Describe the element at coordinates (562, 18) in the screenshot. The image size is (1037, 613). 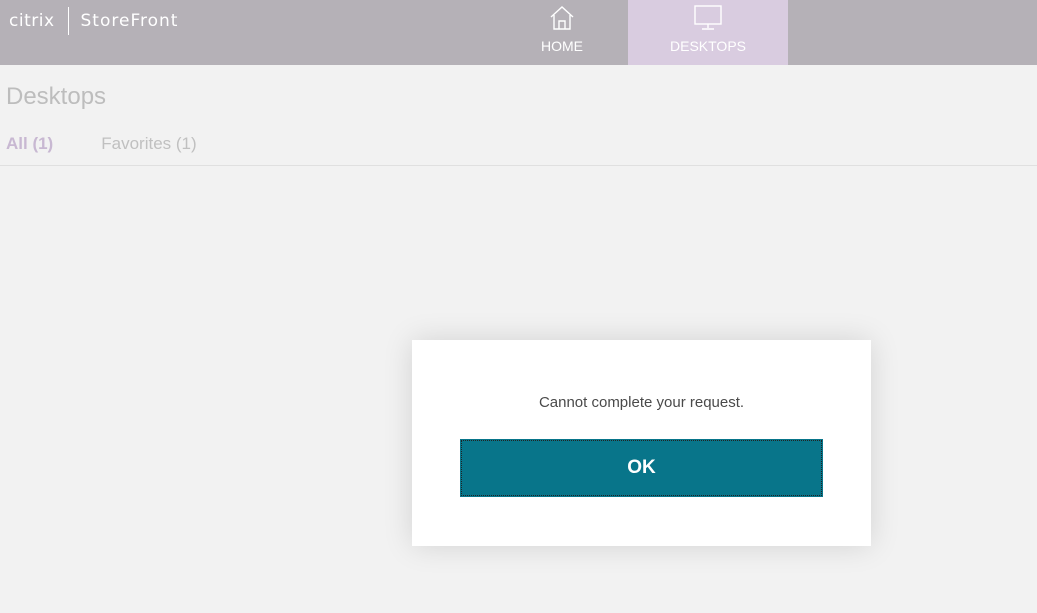
I see `home-icon` at that location.